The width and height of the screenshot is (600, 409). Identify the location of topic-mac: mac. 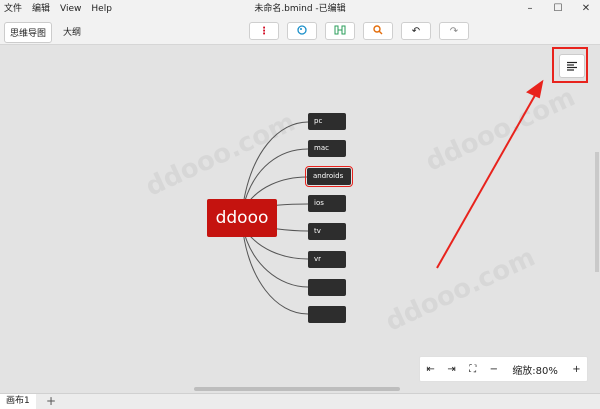
(327, 148).